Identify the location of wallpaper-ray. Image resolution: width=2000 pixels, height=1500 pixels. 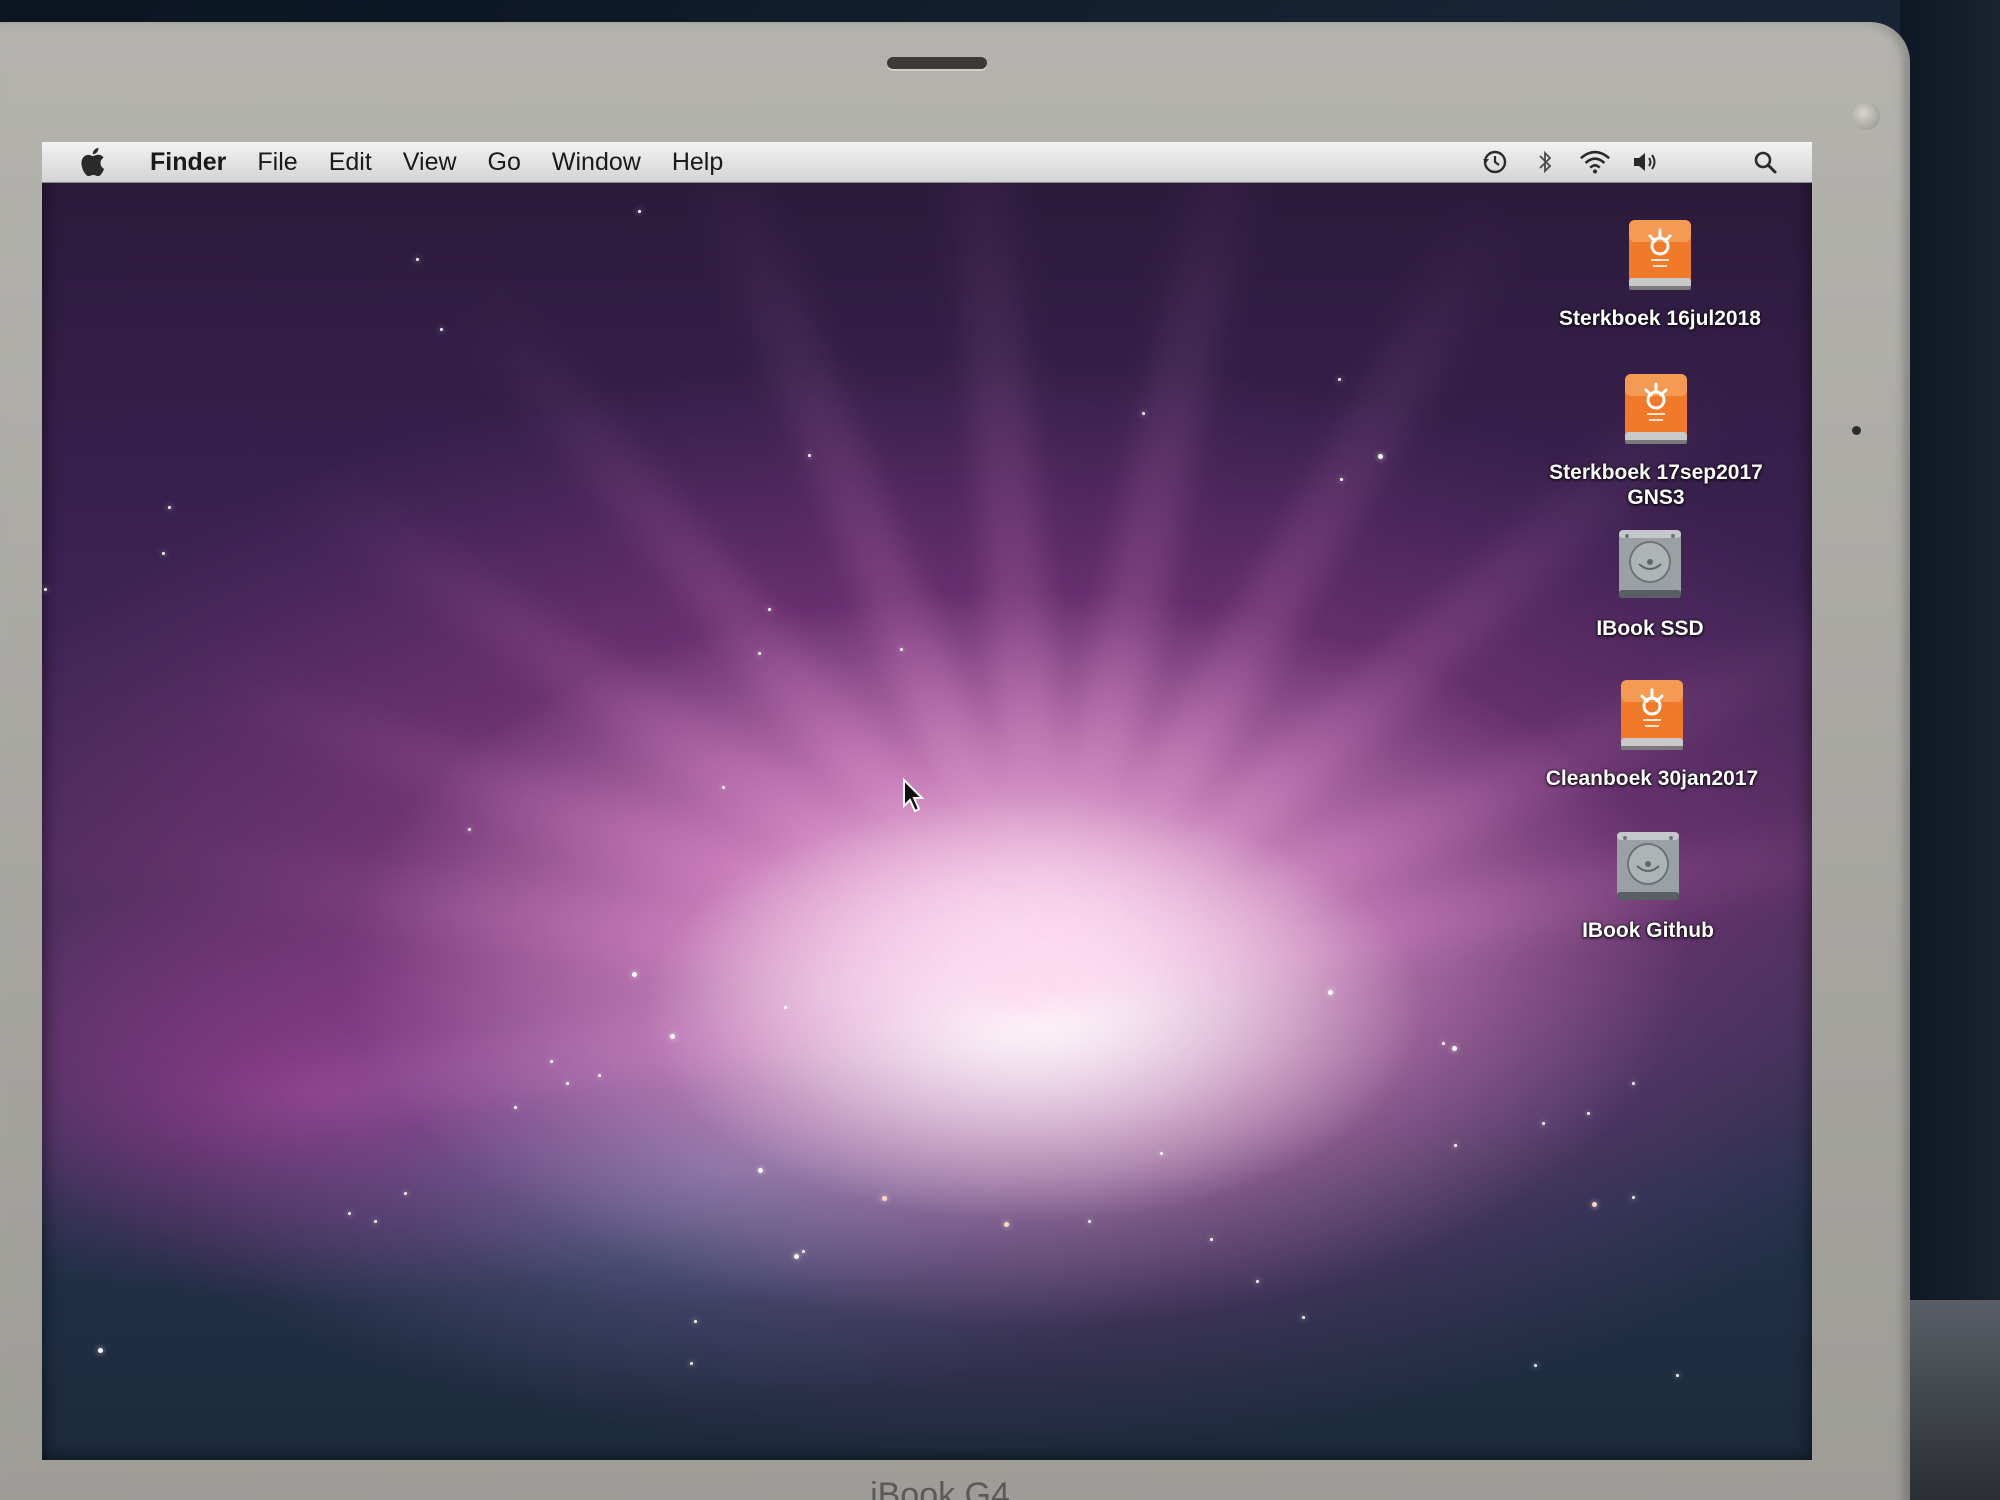
(605, 1052).